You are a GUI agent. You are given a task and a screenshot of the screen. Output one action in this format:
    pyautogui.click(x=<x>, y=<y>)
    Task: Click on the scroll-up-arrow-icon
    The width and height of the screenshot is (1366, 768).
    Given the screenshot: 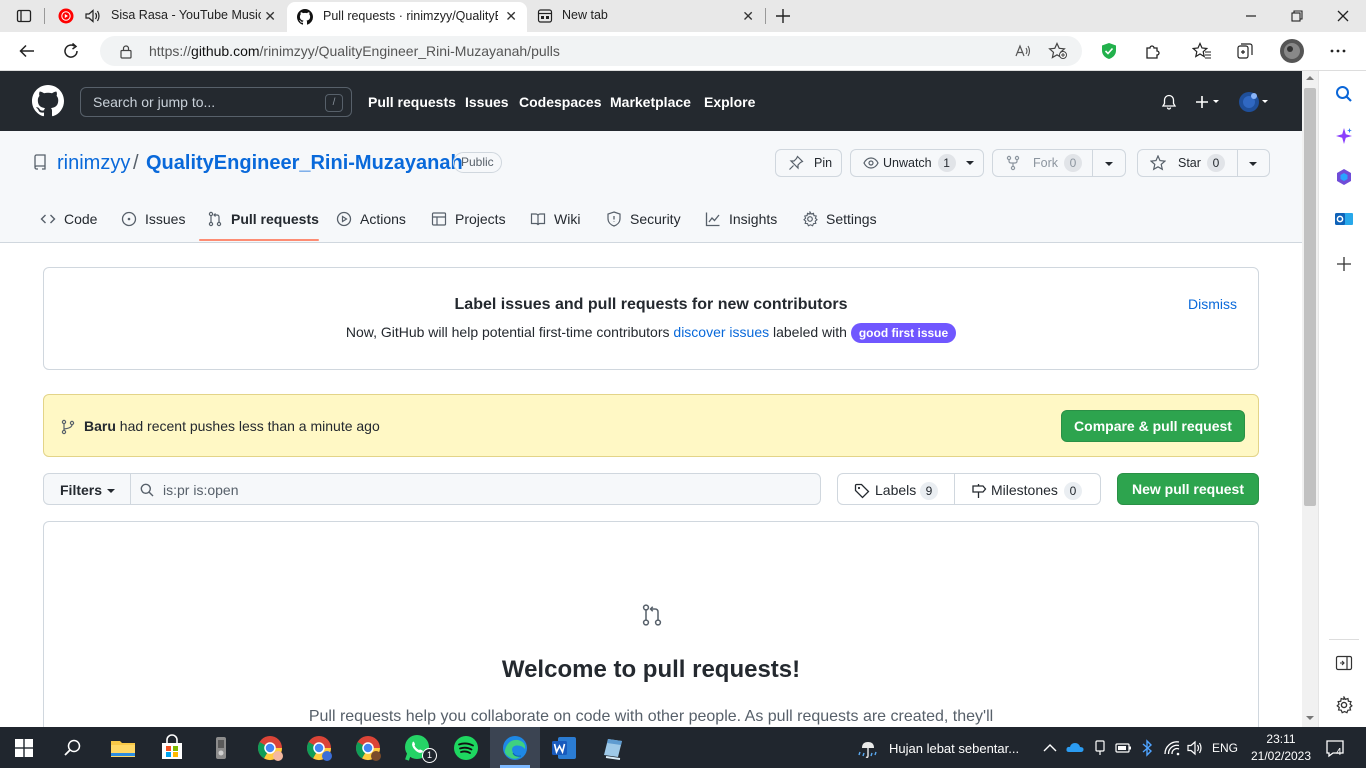 What is the action you would take?
    pyautogui.click(x=1310, y=78)
    